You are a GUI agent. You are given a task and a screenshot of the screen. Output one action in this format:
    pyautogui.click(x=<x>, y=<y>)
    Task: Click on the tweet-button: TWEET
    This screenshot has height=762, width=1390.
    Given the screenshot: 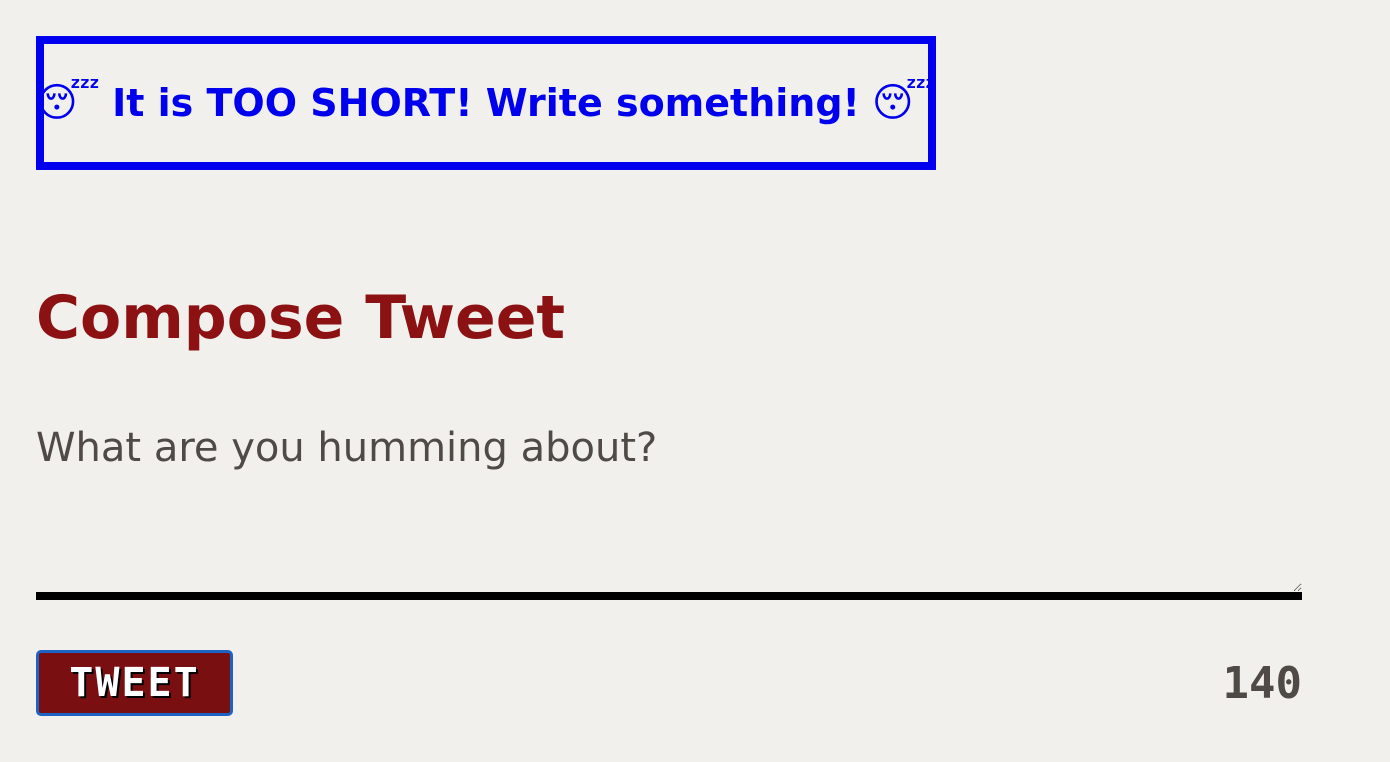 What is the action you would take?
    pyautogui.click(x=134, y=683)
    